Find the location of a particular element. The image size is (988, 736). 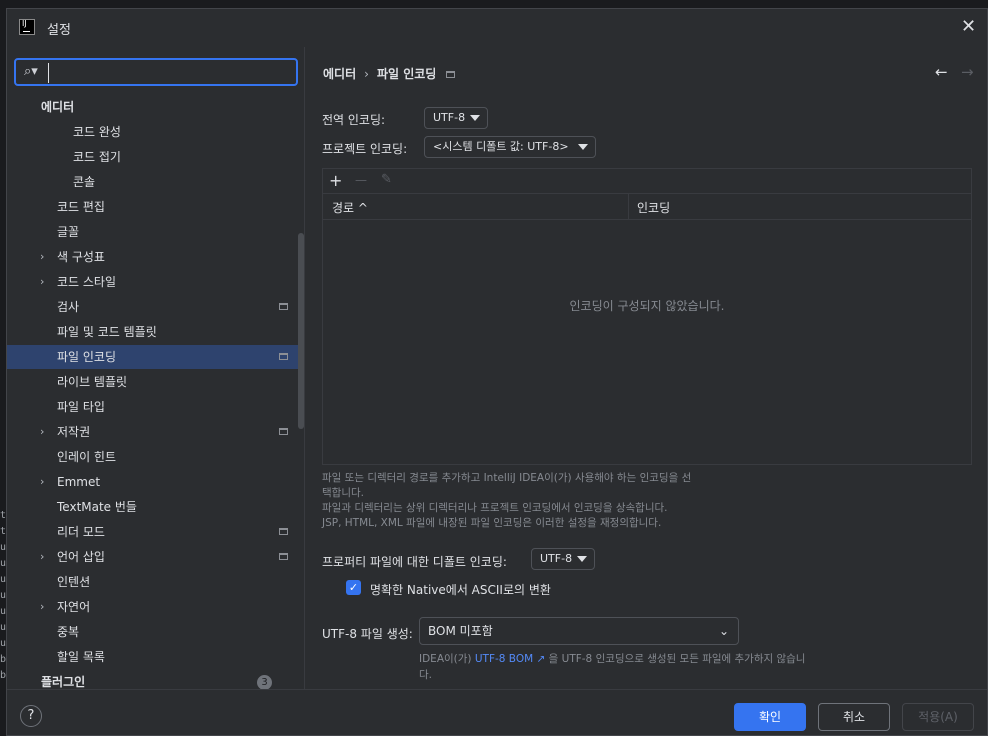

breadcrumb: 에디터 › 파일 인코딩 is located at coordinates (389, 73).